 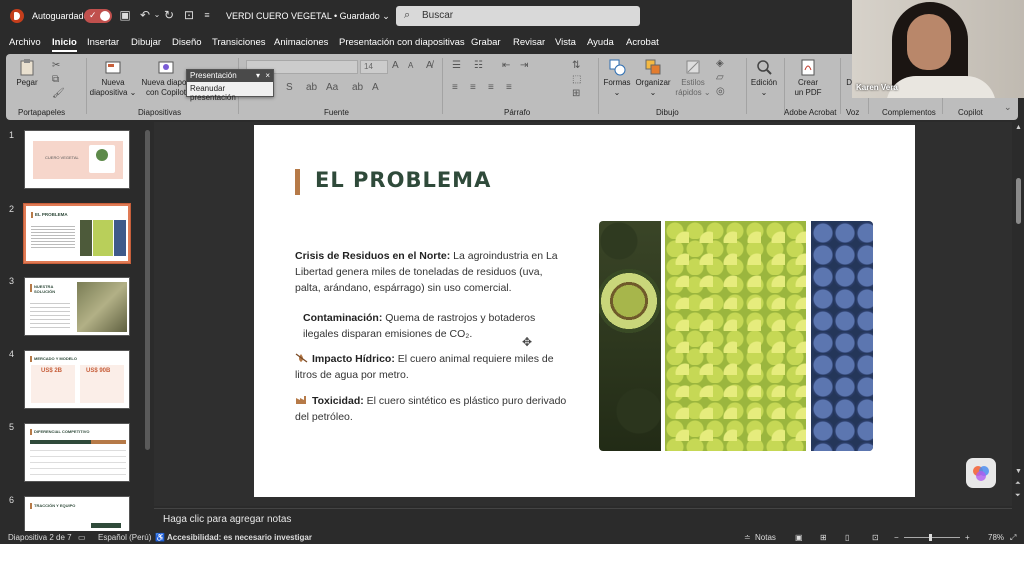 What do you see at coordinates (1018, 471) in the screenshot?
I see `scroll-down-icon: ▼` at bounding box center [1018, 471].